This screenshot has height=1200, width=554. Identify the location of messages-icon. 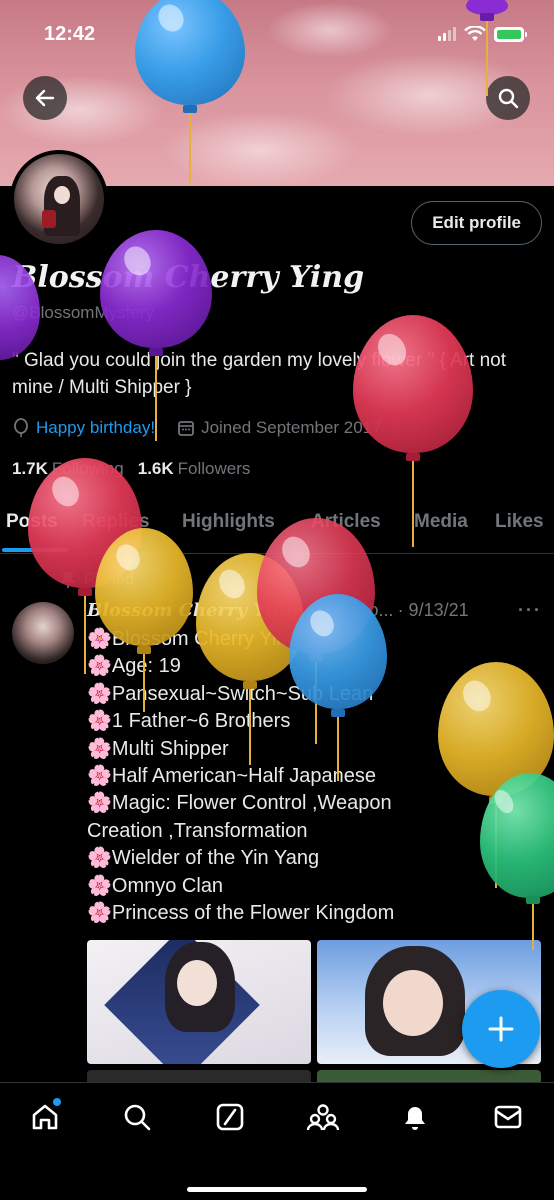
(508, 1117).